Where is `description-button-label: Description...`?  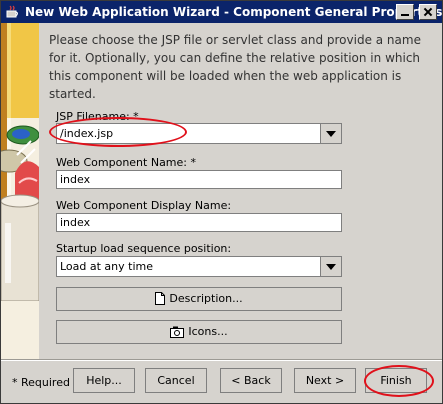
description-button-label: Description... is located at coordinates (206, 298).